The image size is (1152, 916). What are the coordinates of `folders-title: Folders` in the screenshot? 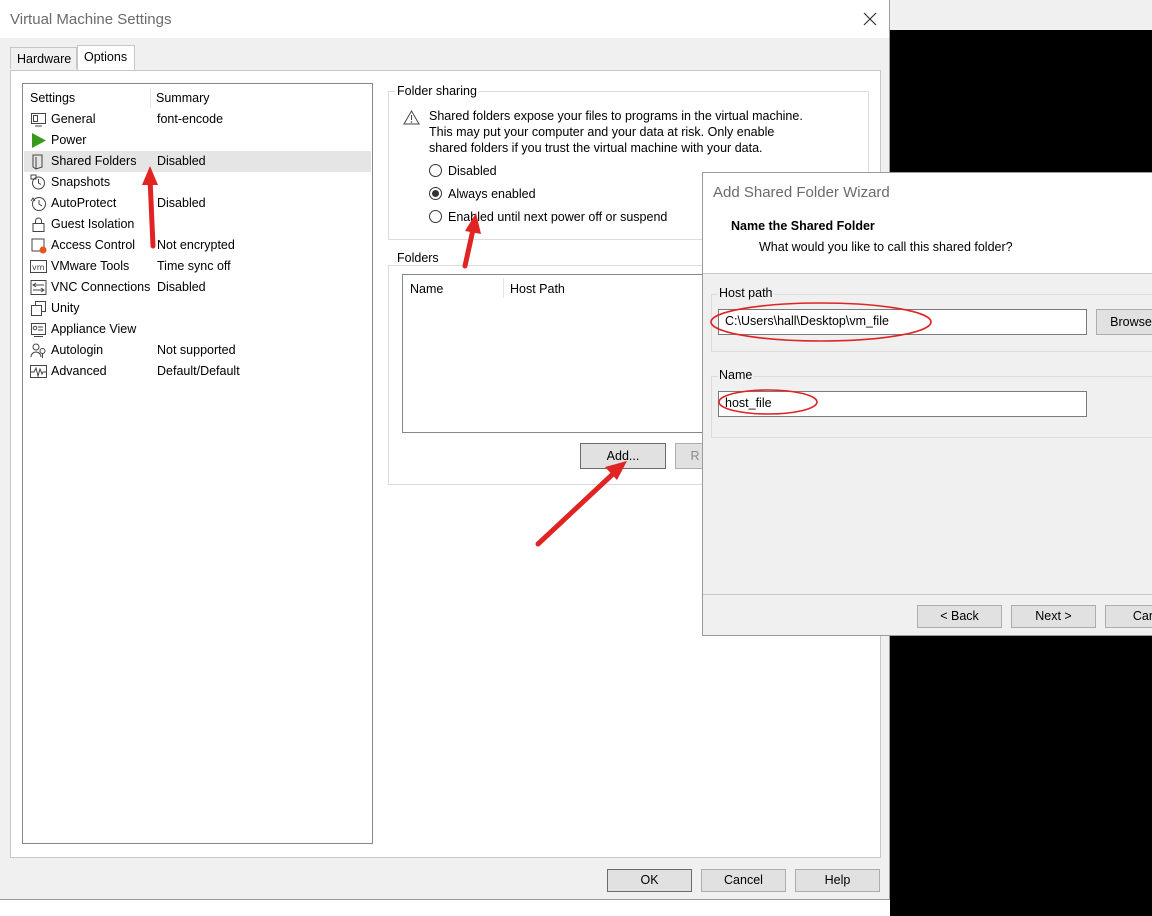 It's located at (418, 258).